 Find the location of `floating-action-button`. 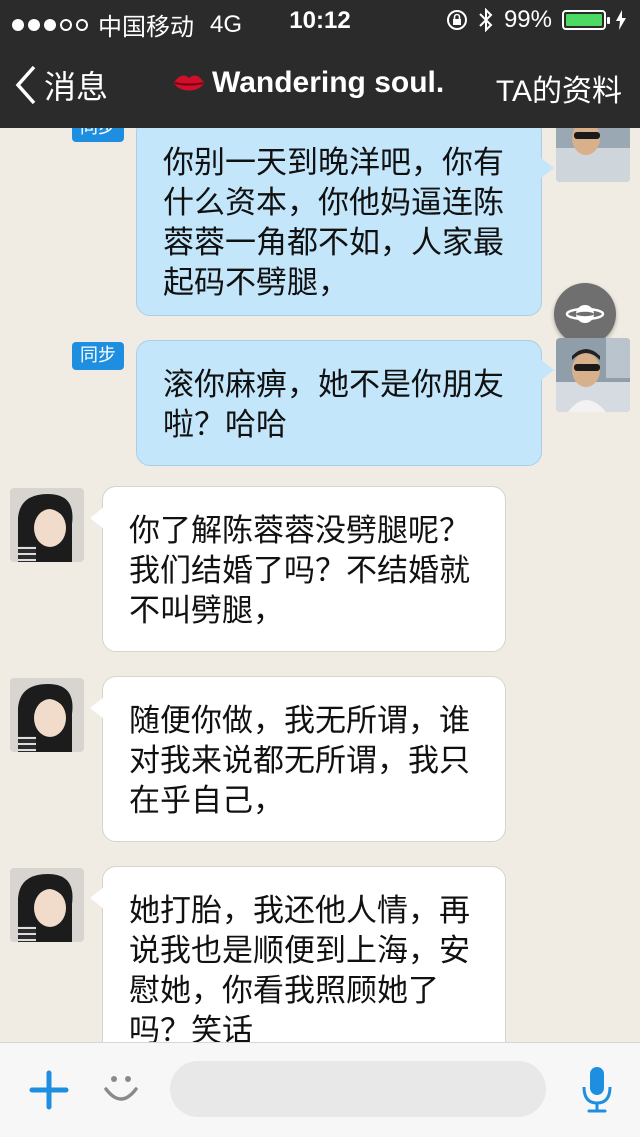

floating-action-button is located at coordinates (585, 314).